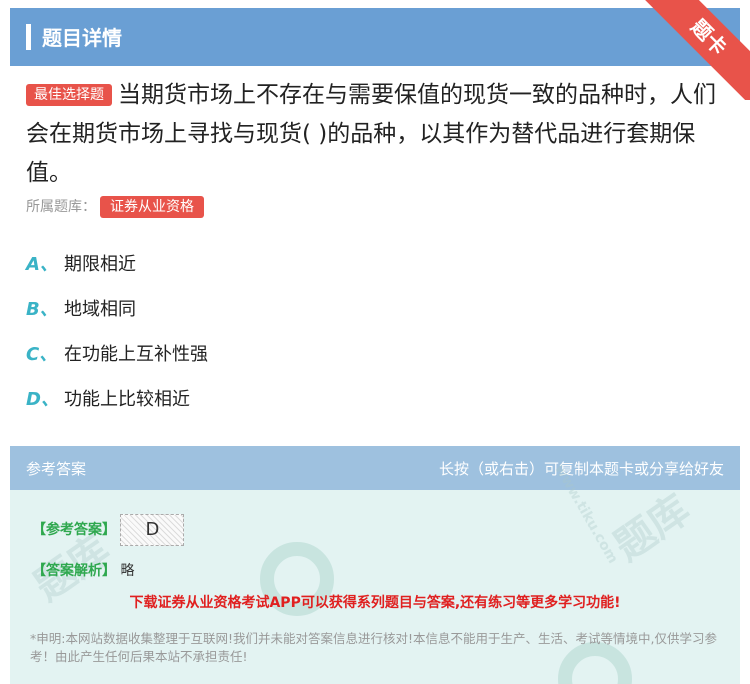 The height and width of the screenshot is (684, 750). I want to click on analysis-label: 【答案解析】, so click(74, 571).